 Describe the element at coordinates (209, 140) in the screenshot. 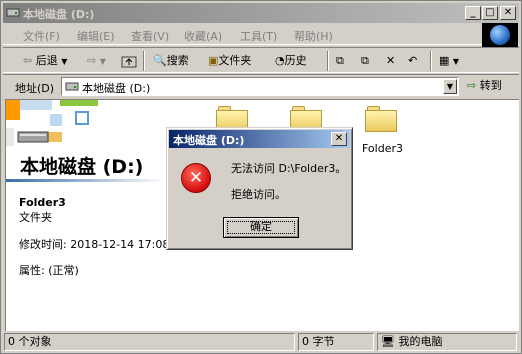

I see `dialog-title: 本地磁盘 (D:)` at that location.